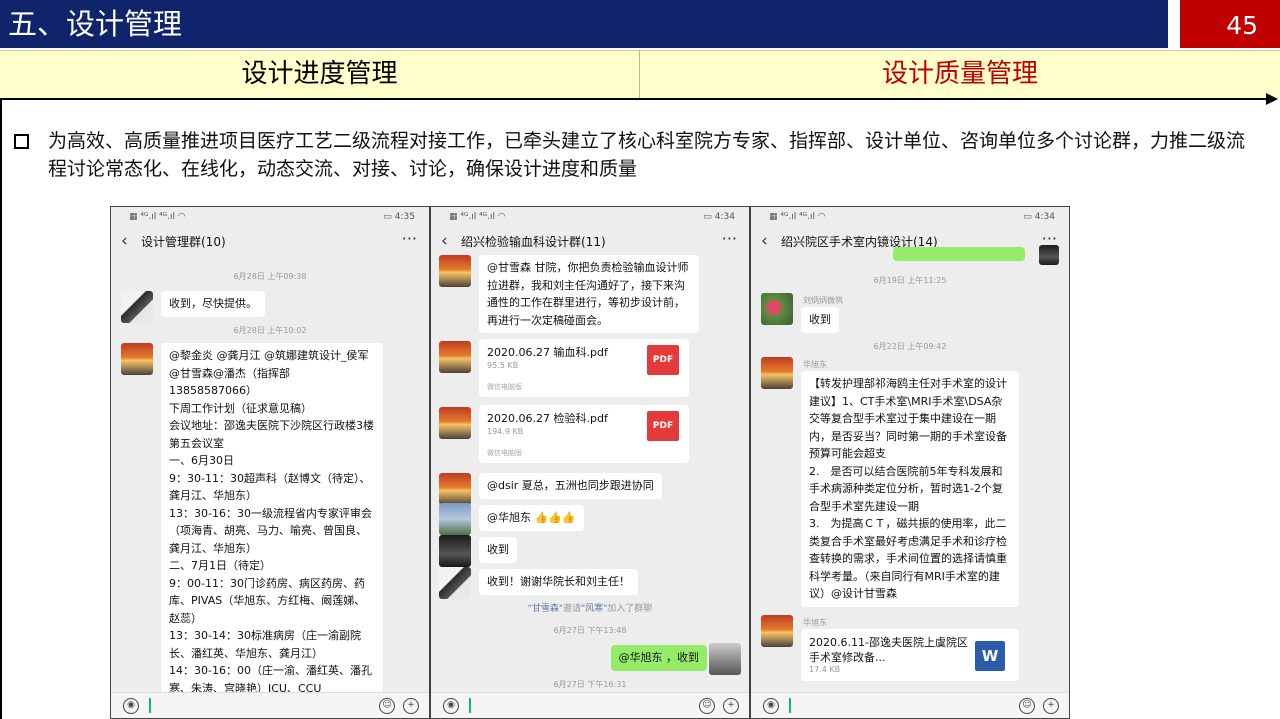  Describe the element at coordinates (590, 684) in the screenshot. I see `timestamp: 6月27日 下午16:31` at that location.